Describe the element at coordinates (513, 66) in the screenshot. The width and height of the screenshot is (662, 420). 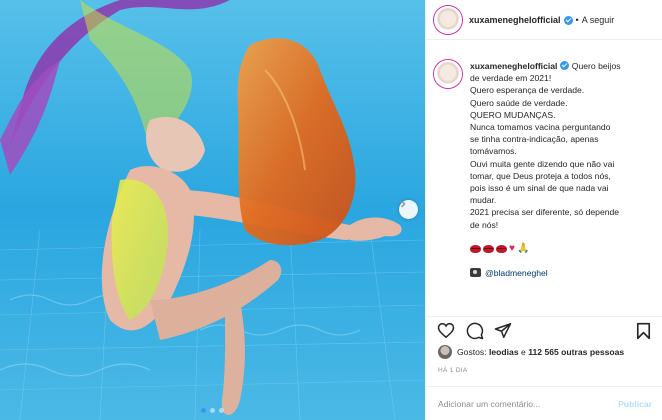
I see `caption-username-link: xuxameneghelofficial` at that location.